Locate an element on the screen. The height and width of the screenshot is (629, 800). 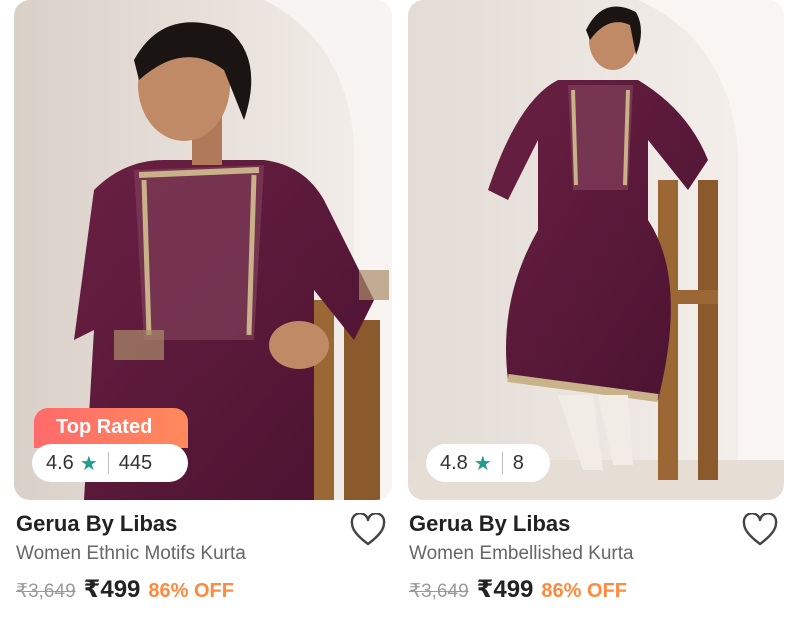
top-rated-badge: Top Rated is located at coordinates (111, 428).